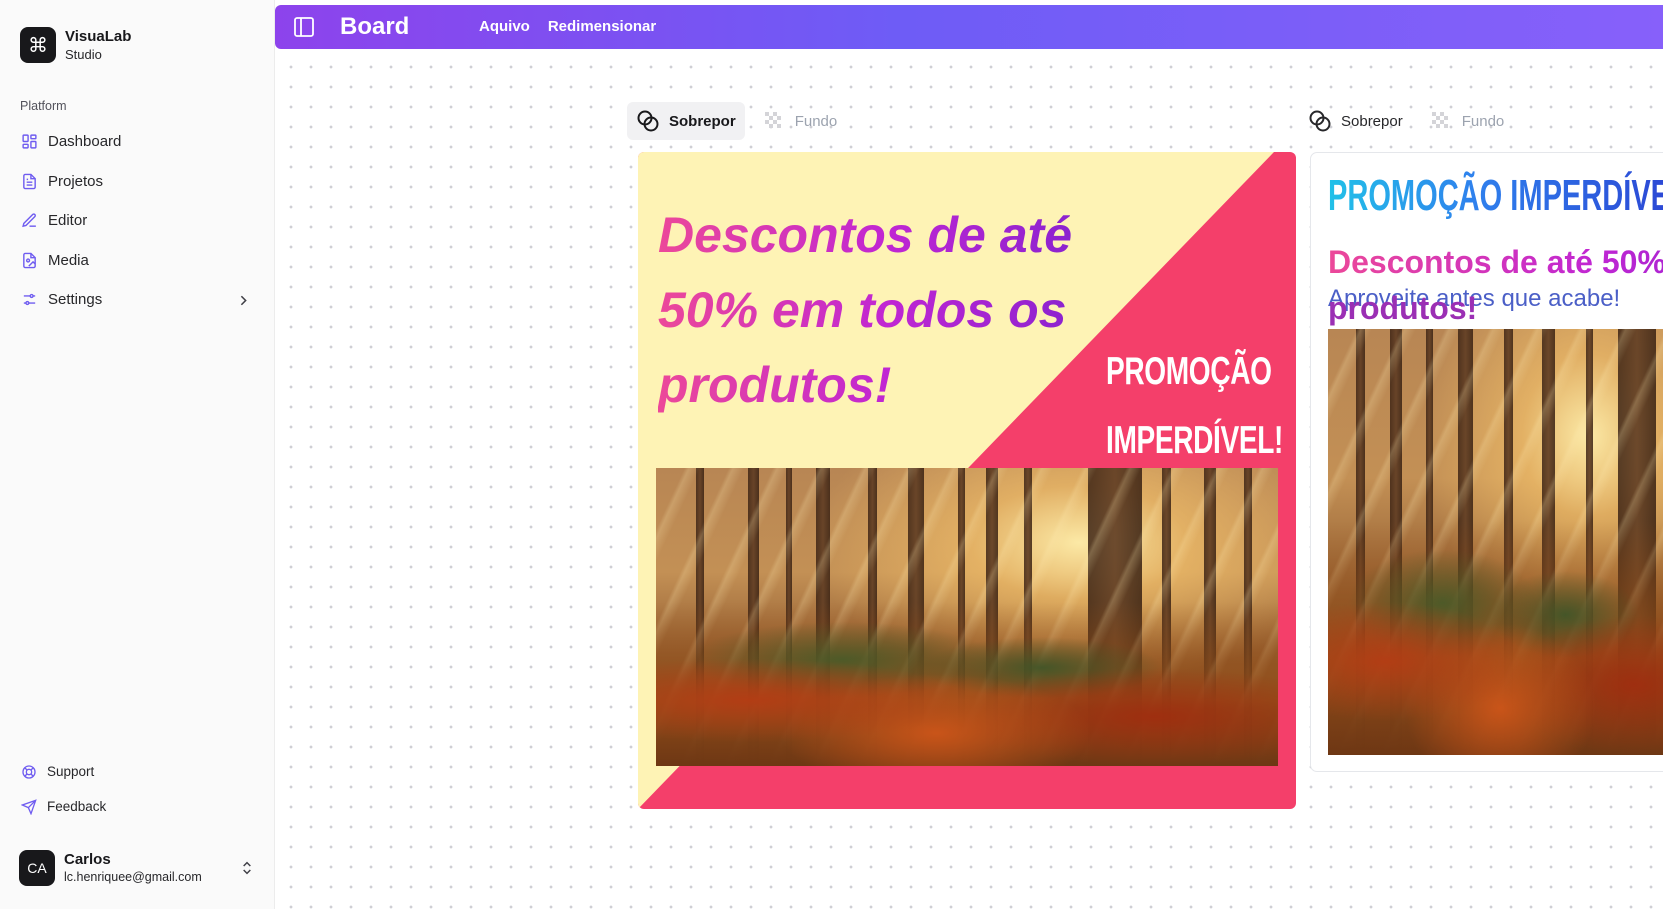 Image resolution: width=1663 pixels, height=909 pixels. Describe the element at coordinates (1495, 262) in the screenshot. I see `frame2-headline-line1: Descontos de até 50% em todos os` at that location.